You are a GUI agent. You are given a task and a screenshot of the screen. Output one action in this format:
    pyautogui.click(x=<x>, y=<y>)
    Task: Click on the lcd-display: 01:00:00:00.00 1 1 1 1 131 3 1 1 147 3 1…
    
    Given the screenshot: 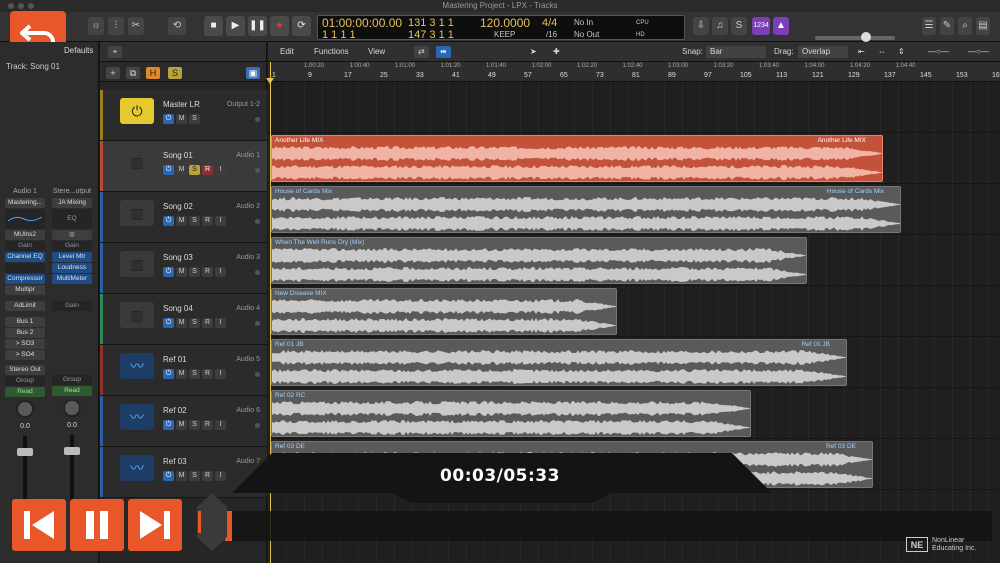 What is the action you would take?
    pyautogui.click(x=501, y=28)
    